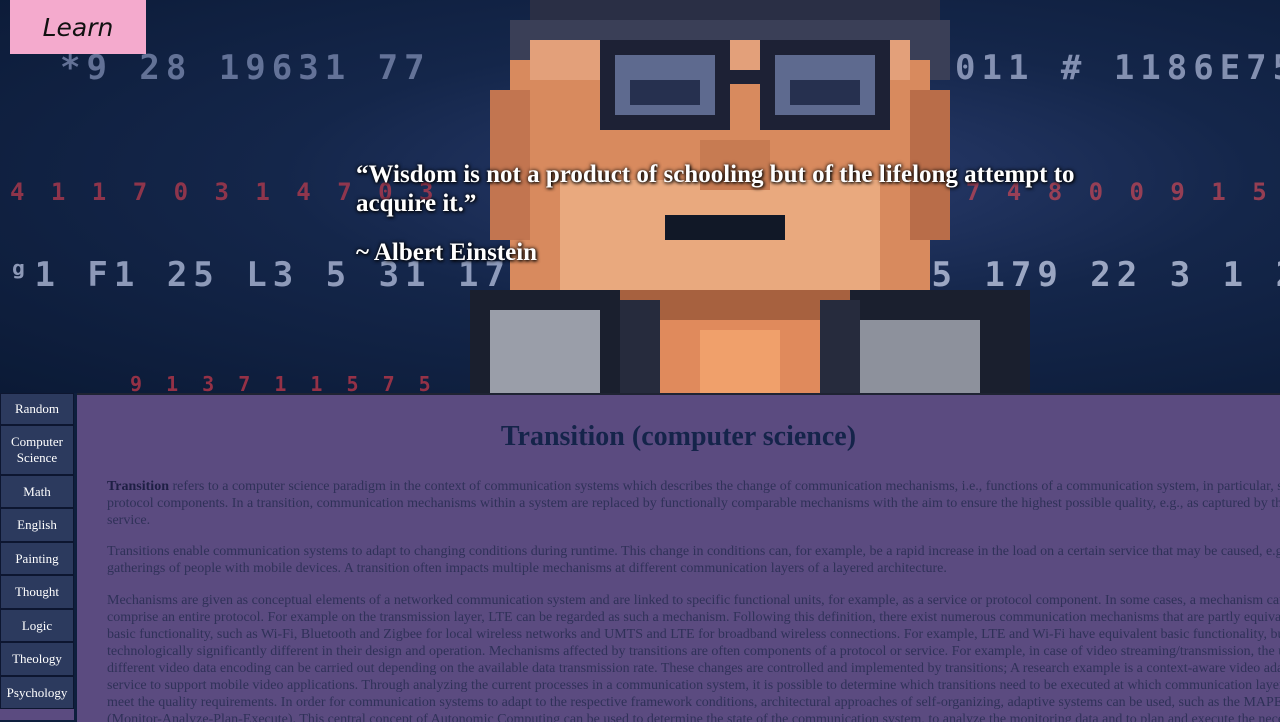 This screenshot has width=1280, height=722. I want to click on sidebar-item-english: English, so click(37, 525).